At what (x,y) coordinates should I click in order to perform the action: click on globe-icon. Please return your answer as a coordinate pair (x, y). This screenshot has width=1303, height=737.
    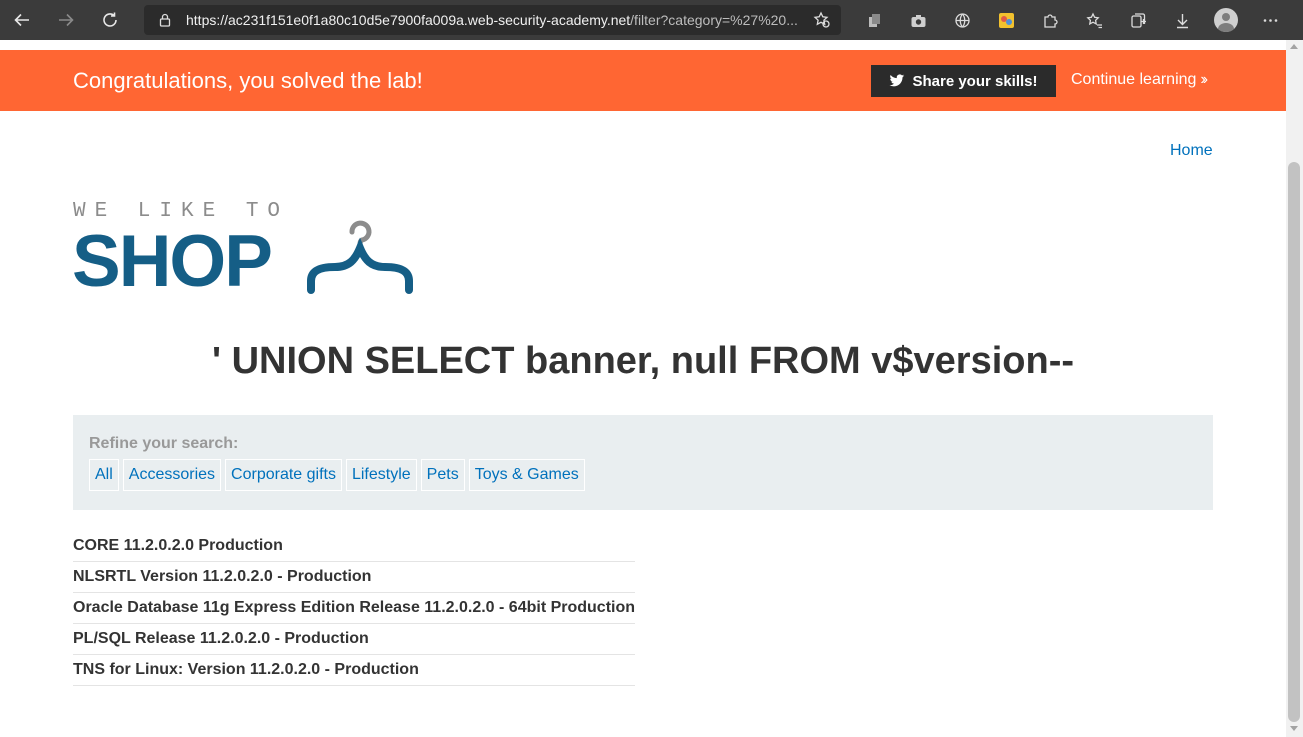
    Looking at the image, I should click on (962, 20).